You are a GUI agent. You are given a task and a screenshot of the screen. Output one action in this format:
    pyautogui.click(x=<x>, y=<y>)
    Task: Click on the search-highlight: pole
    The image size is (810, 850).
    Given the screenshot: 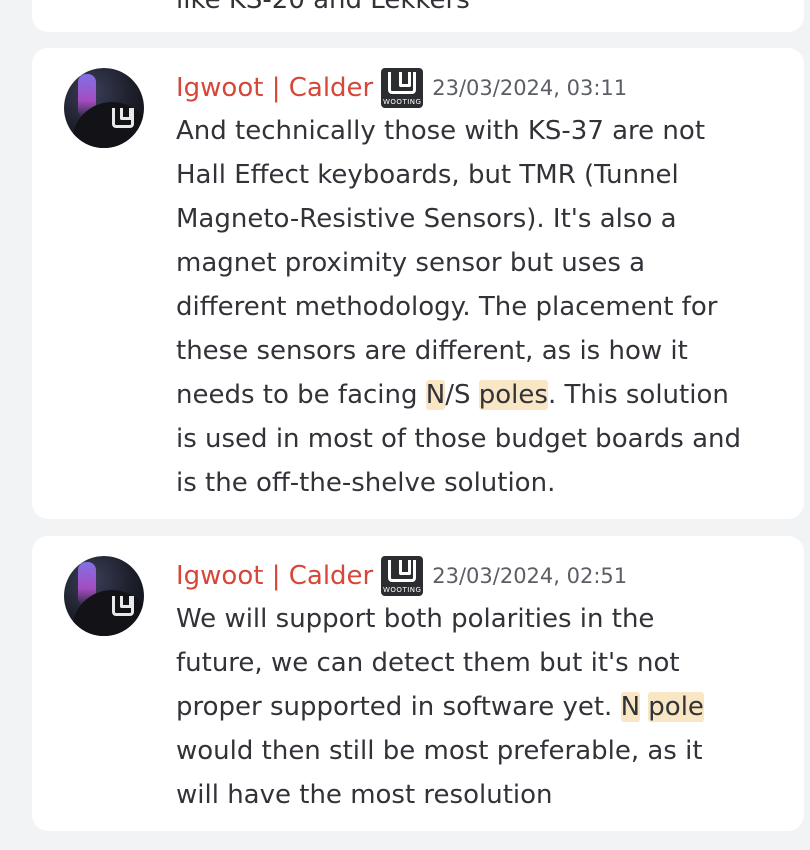 What is the action you would take?
    pyautogui.click(x=676, y=707)
    